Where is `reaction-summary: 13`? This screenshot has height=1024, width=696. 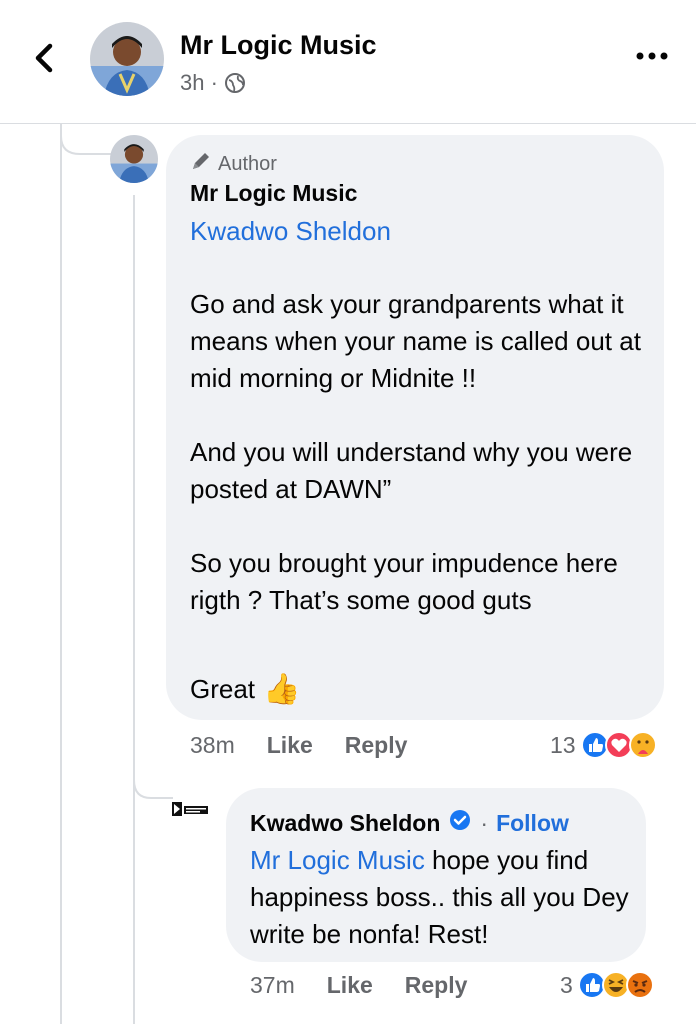
reaction-summary: 13 is located at coordinates (604, 745).